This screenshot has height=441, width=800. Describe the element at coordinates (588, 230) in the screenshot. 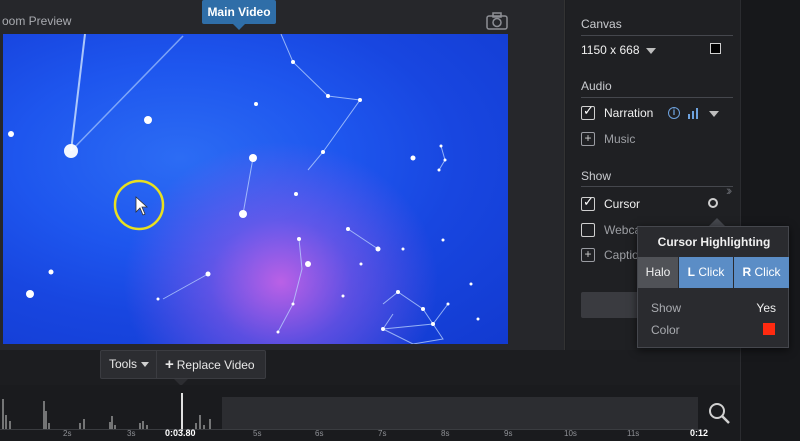

I see `webcam-checkbox` at that location.